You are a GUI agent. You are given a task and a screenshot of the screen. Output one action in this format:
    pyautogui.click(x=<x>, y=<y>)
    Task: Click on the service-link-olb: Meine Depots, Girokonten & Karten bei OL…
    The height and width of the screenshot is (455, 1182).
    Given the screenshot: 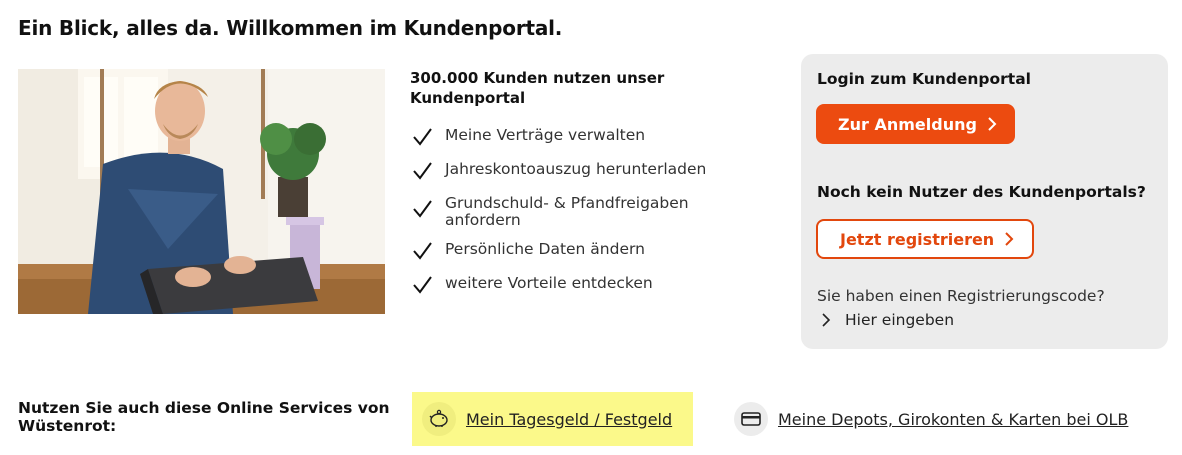 What is the action you would take?
    pyautogui.click(x=944, y=419)
    